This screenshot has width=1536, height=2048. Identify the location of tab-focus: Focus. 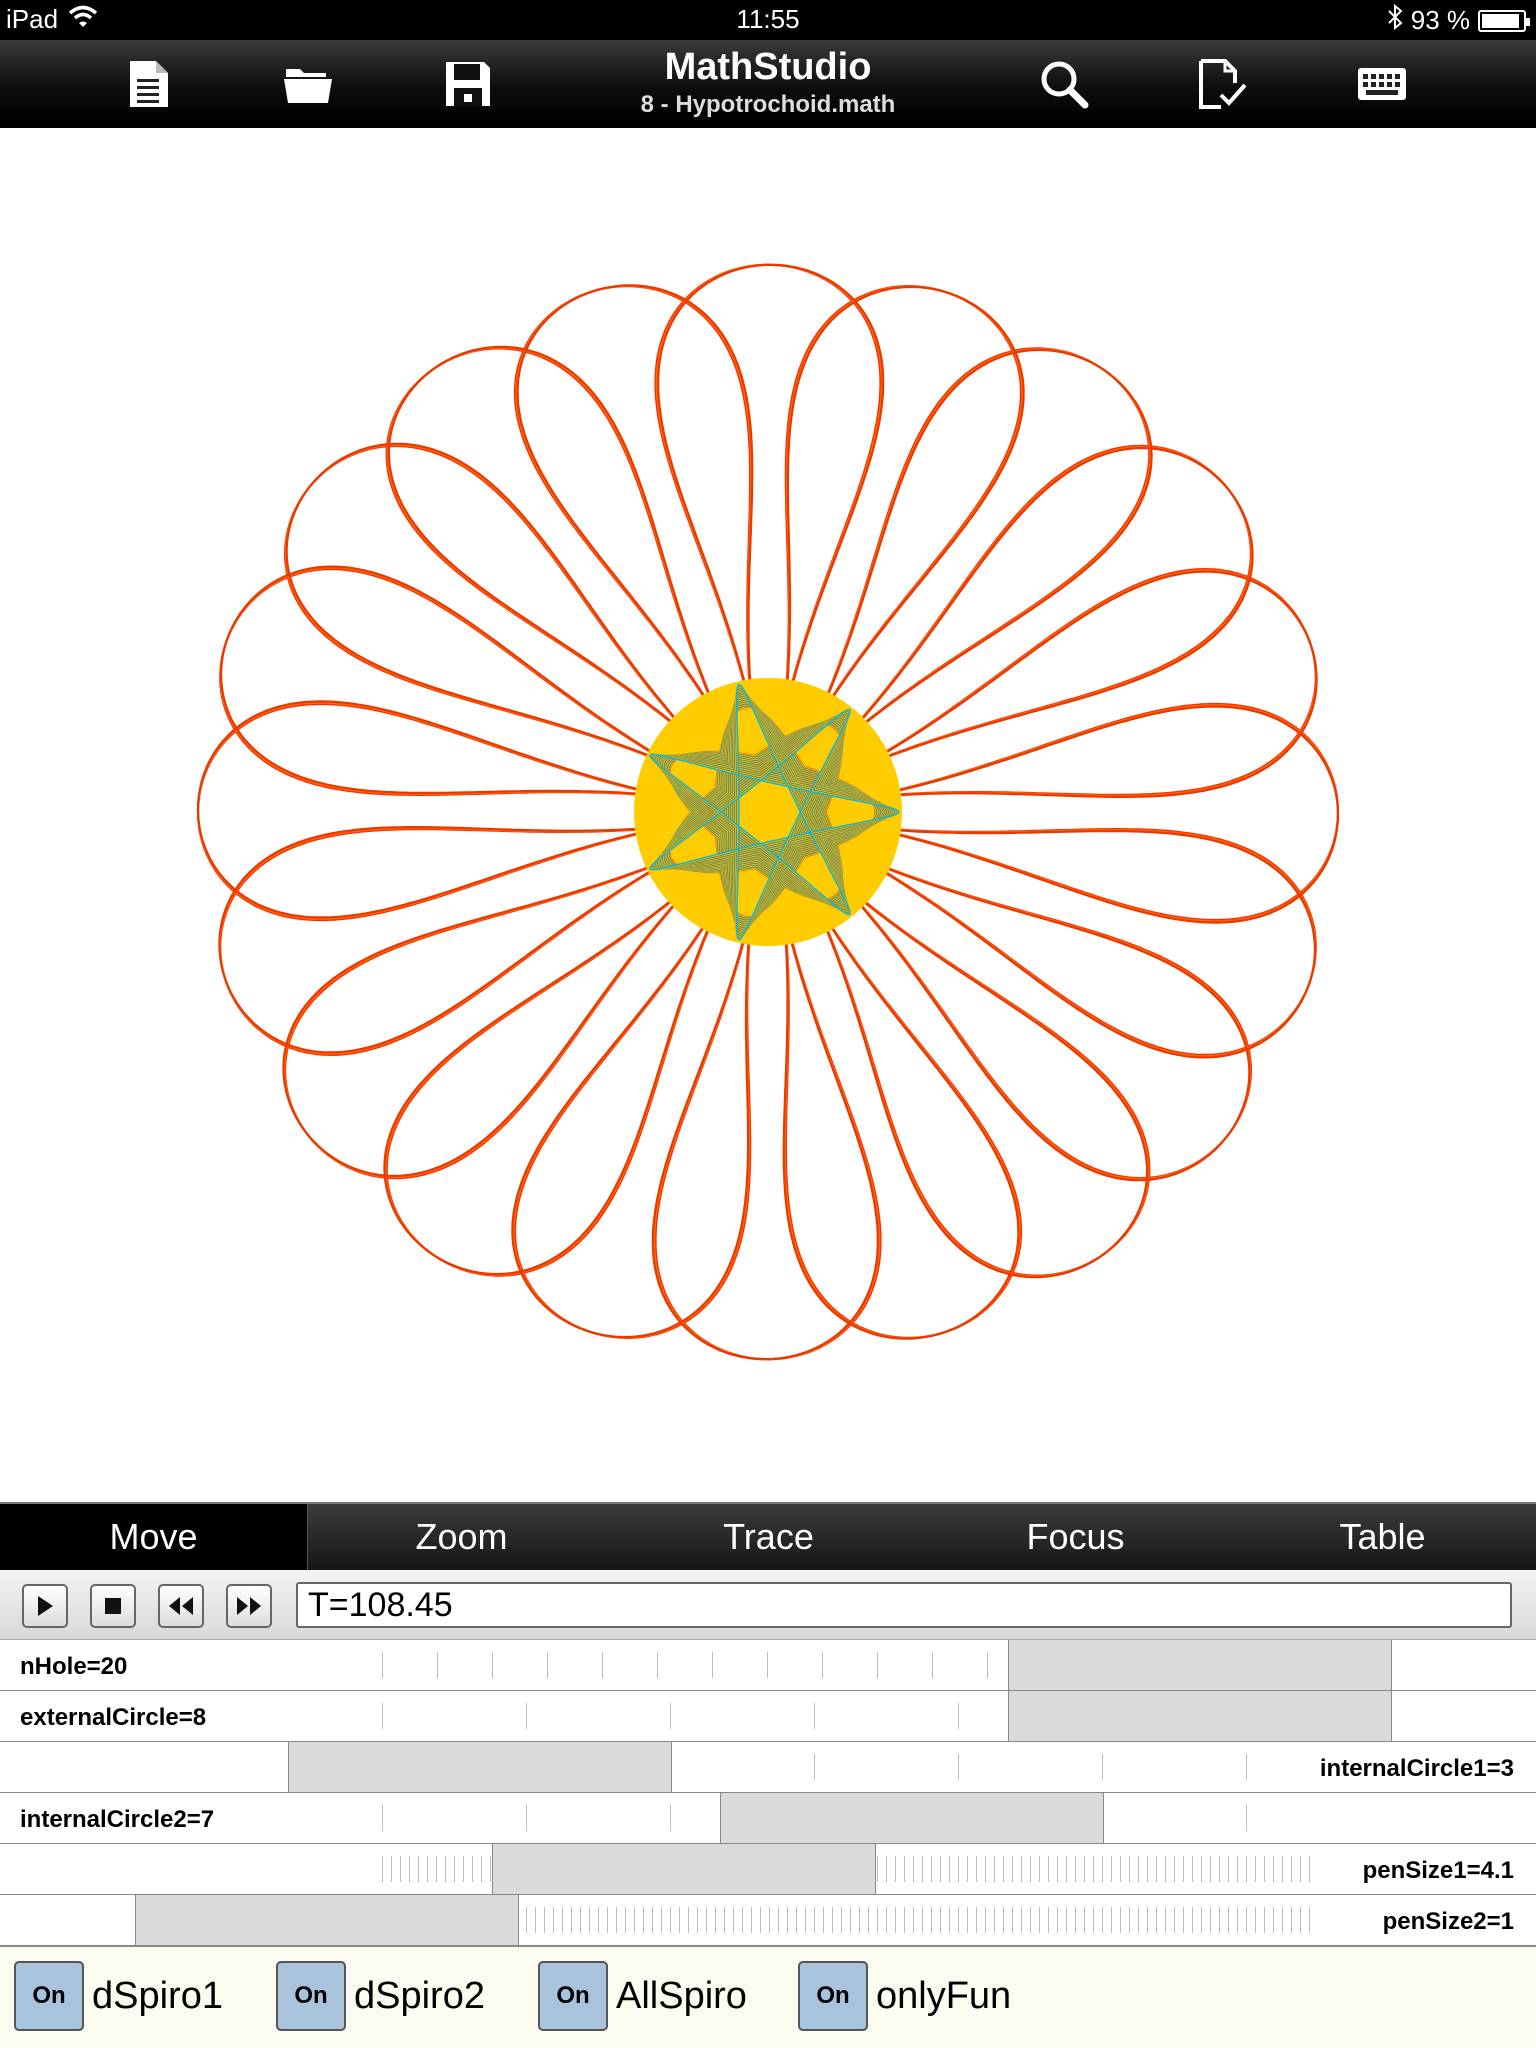
(1075, 1537).